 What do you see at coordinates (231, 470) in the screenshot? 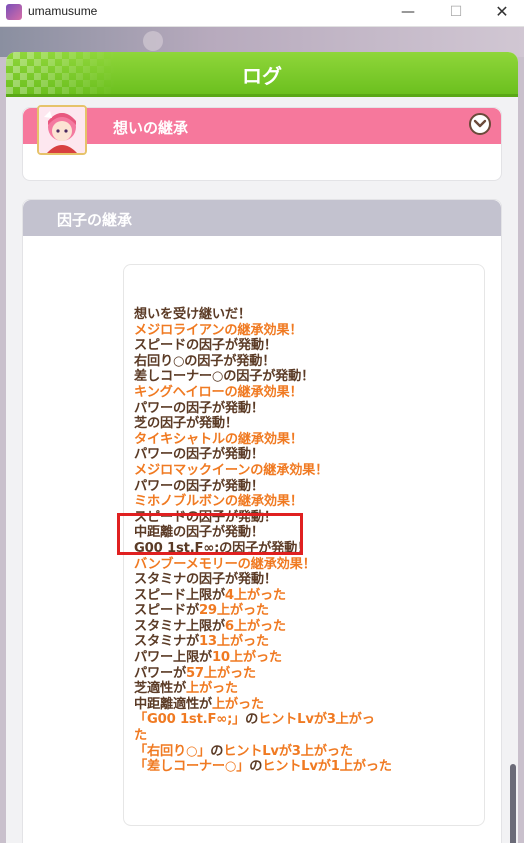
I see `log-line: メジロマックイーンの継承効果！` at bounding box center [231, 470].